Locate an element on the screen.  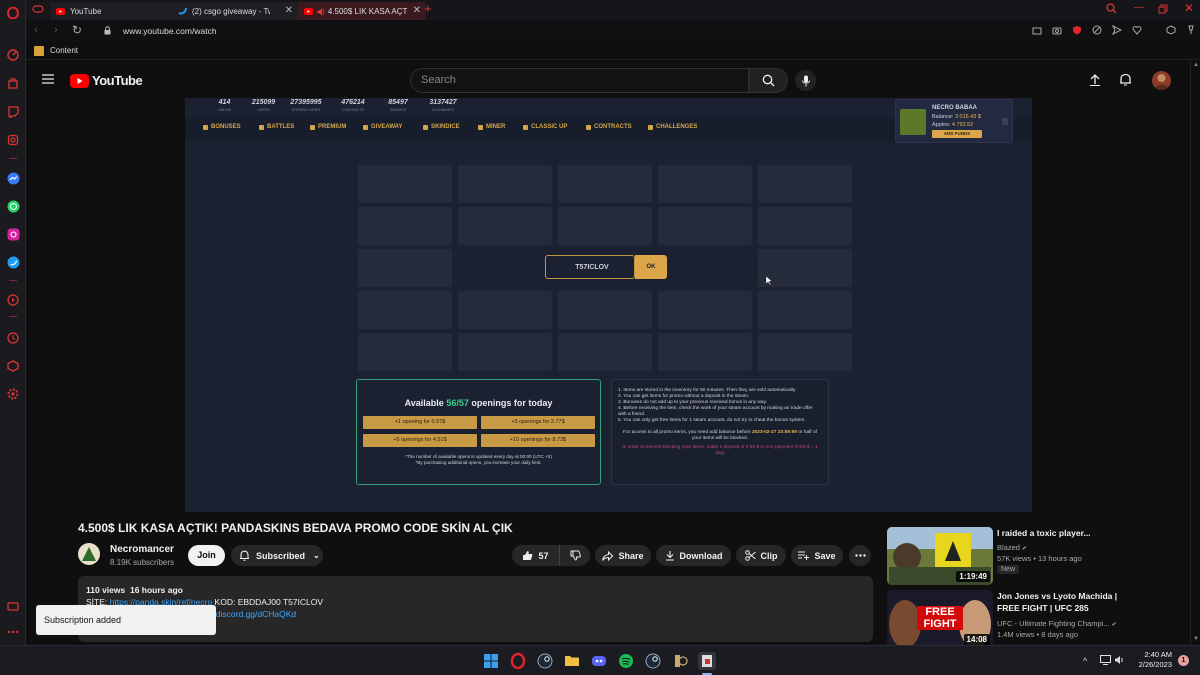
extensions-cube-icon is located at coordinates (13, 366).